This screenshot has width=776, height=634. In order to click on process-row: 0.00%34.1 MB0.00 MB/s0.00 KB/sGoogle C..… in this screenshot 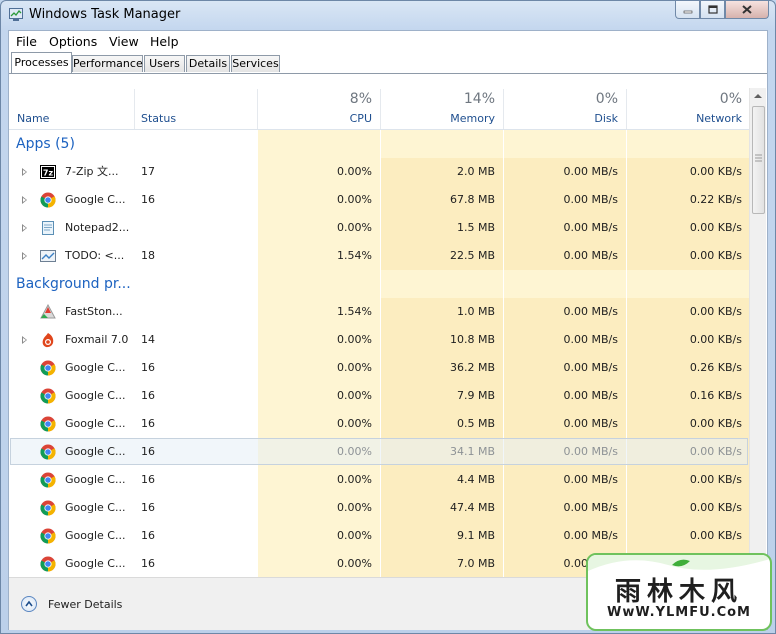, I will do `click(379, 452)`.